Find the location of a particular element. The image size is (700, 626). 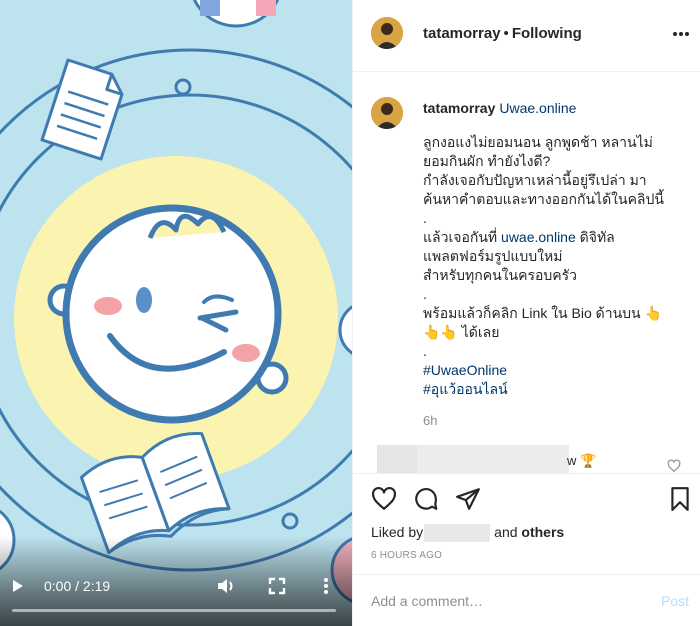

post-header: tatamorray • Following is located at coordinates (526, 36).